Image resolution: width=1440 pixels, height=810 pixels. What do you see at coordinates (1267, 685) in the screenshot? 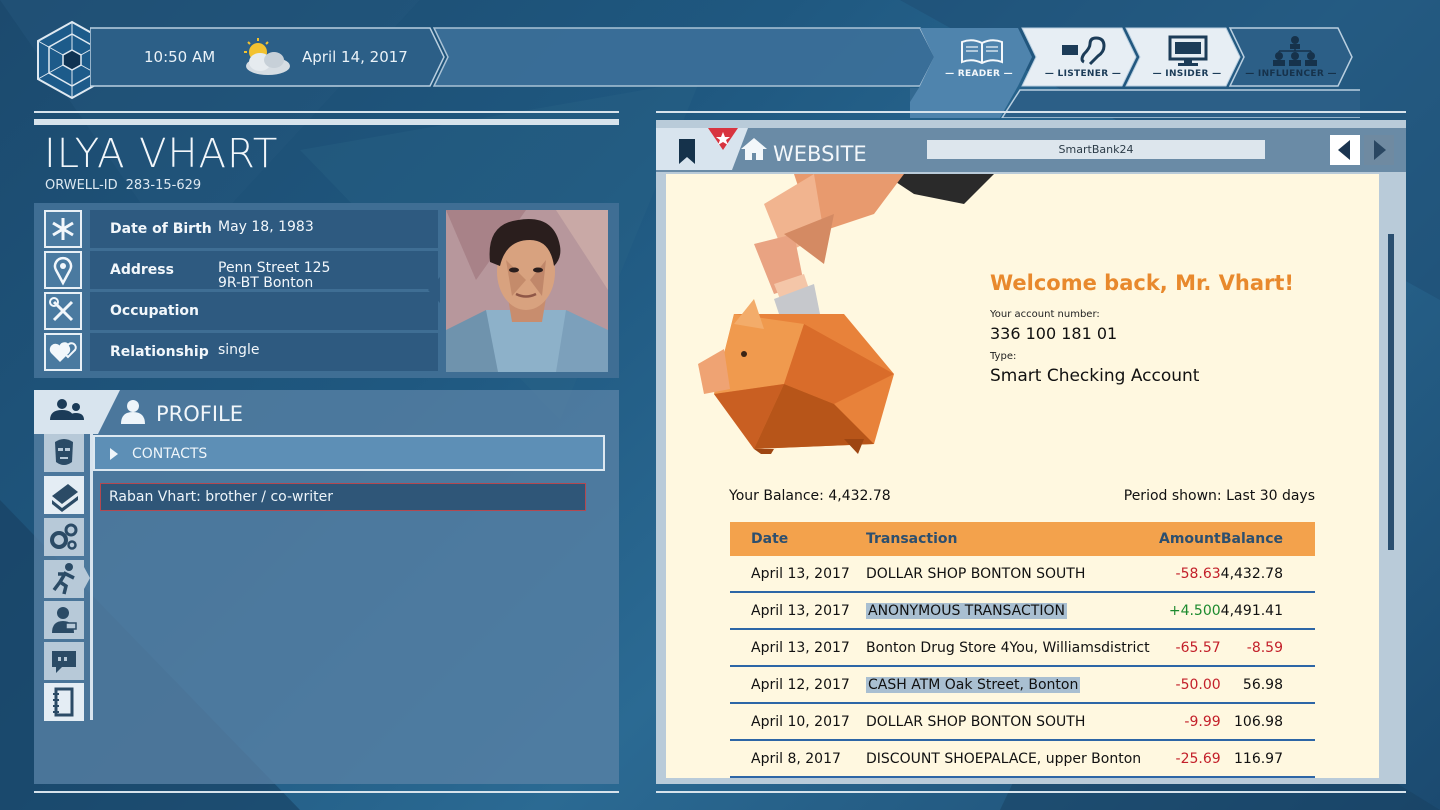
I see `cell-balance: 56.98` at bounding box center [1267, 685].